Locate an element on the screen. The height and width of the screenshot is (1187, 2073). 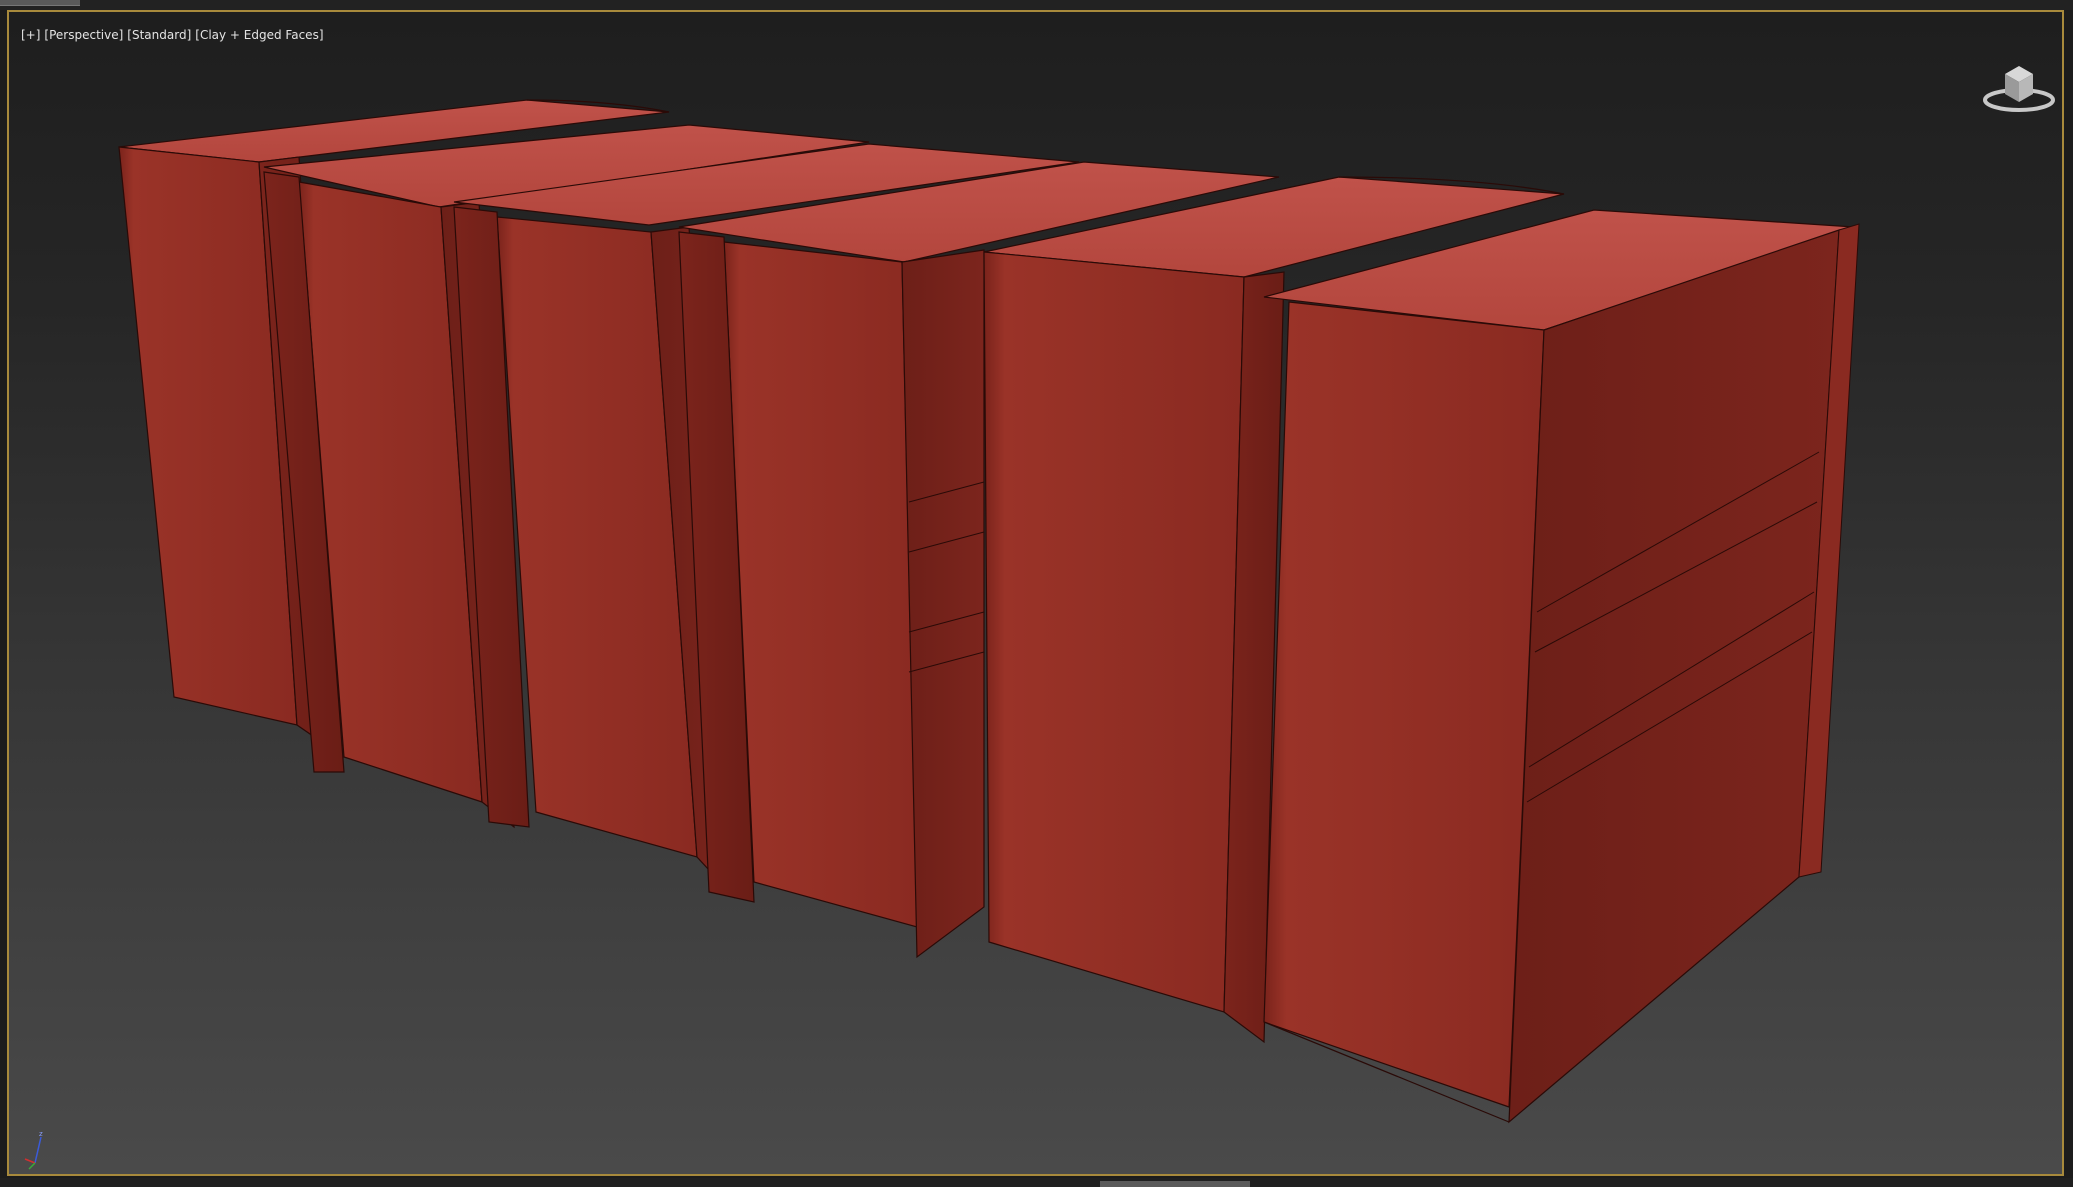
book-6-cover is located at coordinates (1404, 704).